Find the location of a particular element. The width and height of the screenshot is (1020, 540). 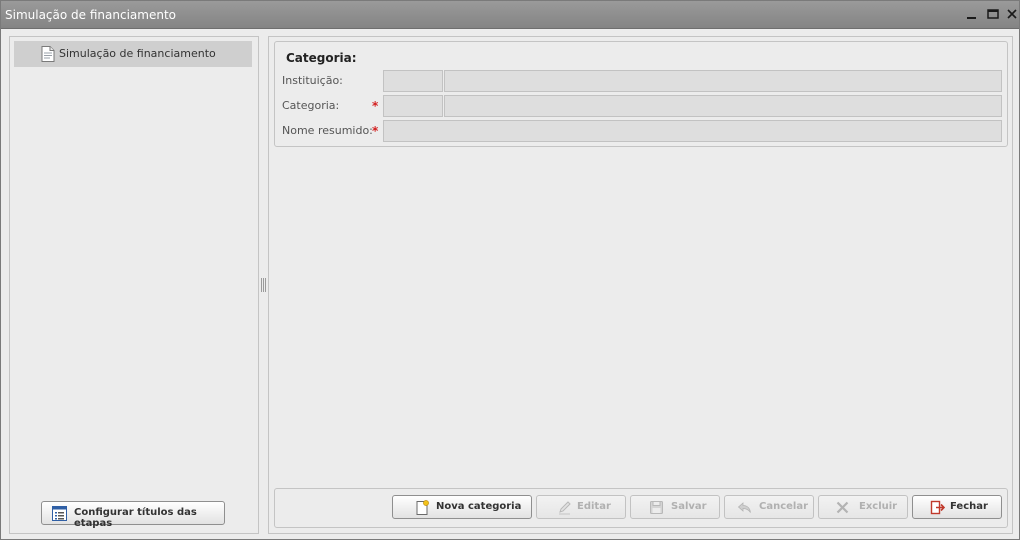

edit-button: Editar is located at coordinates (581, 507).